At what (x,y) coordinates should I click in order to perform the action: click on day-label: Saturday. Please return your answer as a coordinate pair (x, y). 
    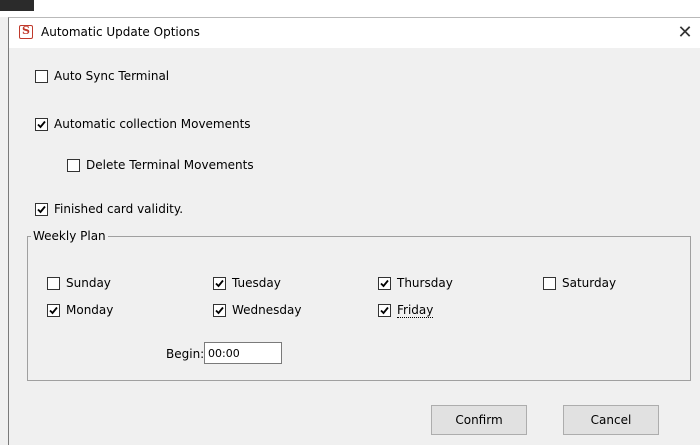
    Looking at the image, I should click on (589, 283).